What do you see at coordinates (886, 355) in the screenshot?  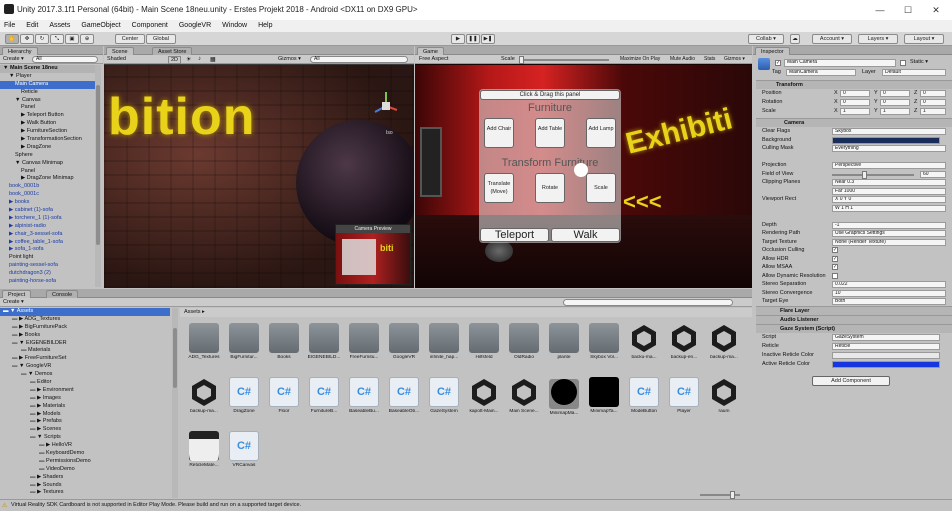 I see `inactive-reticle-swatch` at bounding box center [886, 355].